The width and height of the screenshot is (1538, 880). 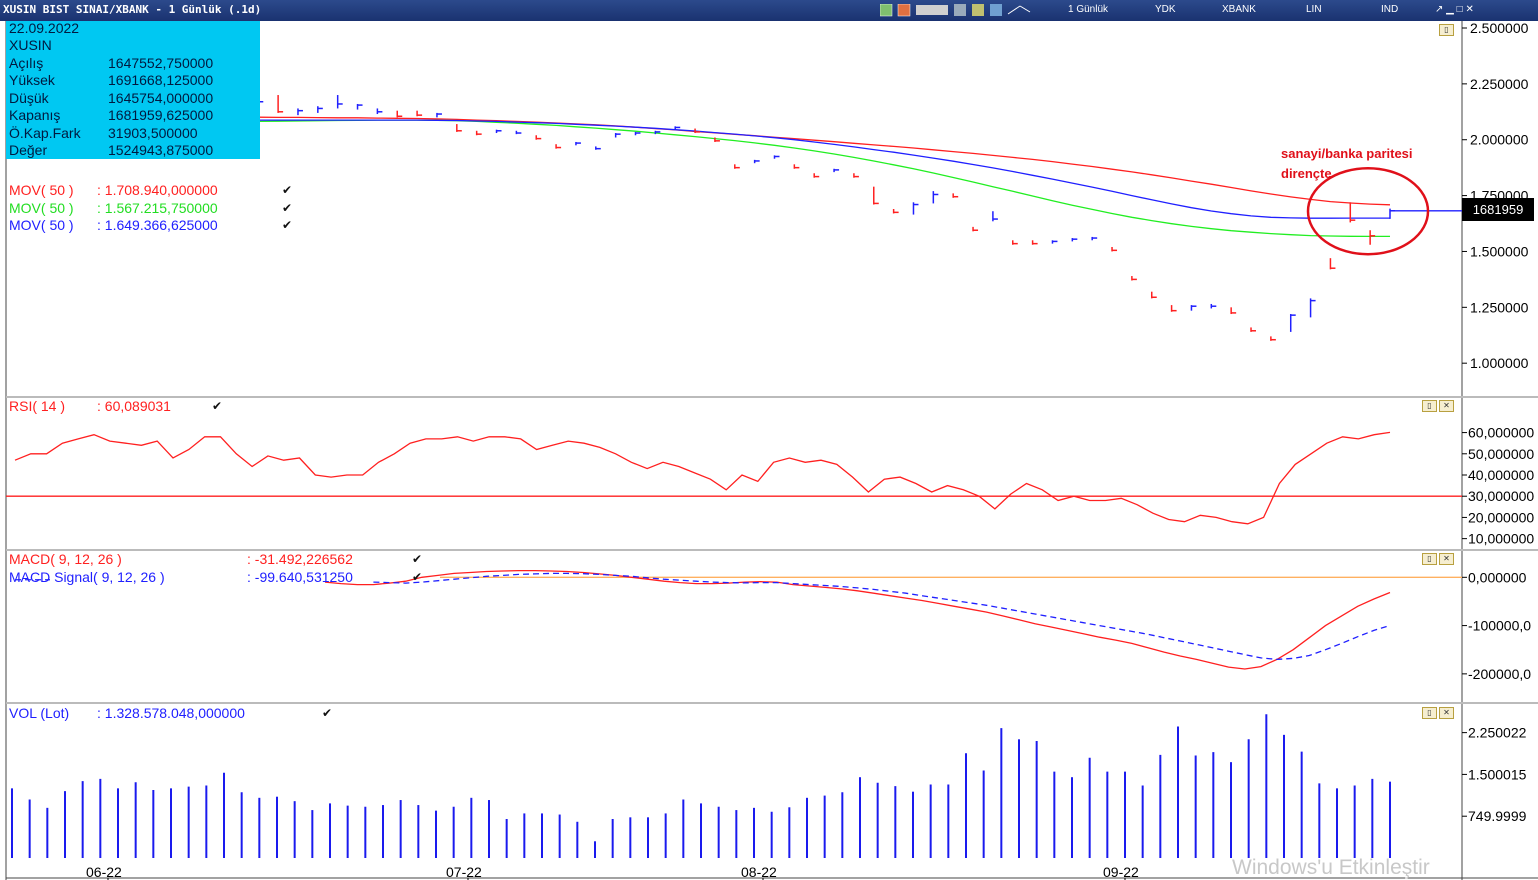 I want to click on y-tick-label: 2.250022, so click(x=1497, y=733).